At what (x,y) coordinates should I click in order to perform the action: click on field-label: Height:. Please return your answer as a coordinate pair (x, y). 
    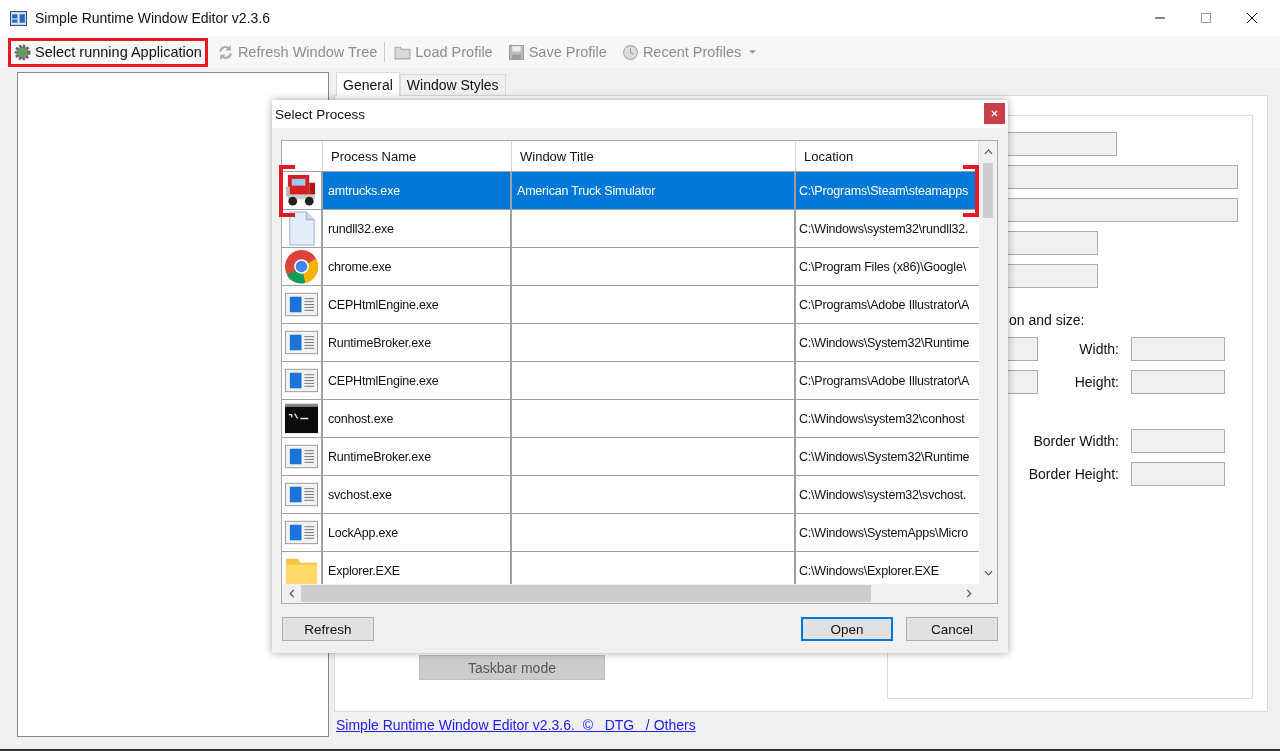
    Looking at the image, I should click on (1096, 382).